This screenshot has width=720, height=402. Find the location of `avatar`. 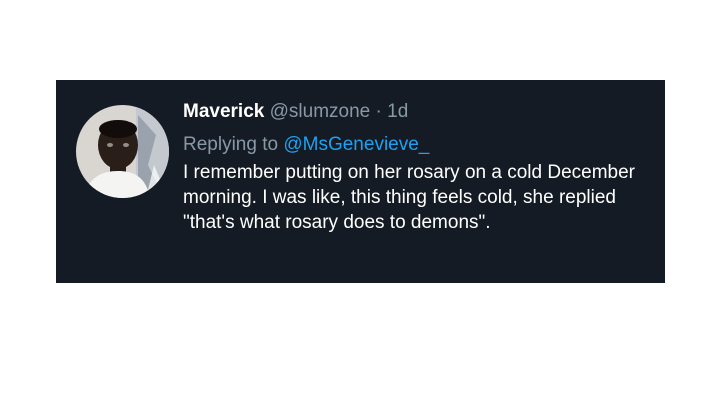

avatar is located at coordinates (122, 151).